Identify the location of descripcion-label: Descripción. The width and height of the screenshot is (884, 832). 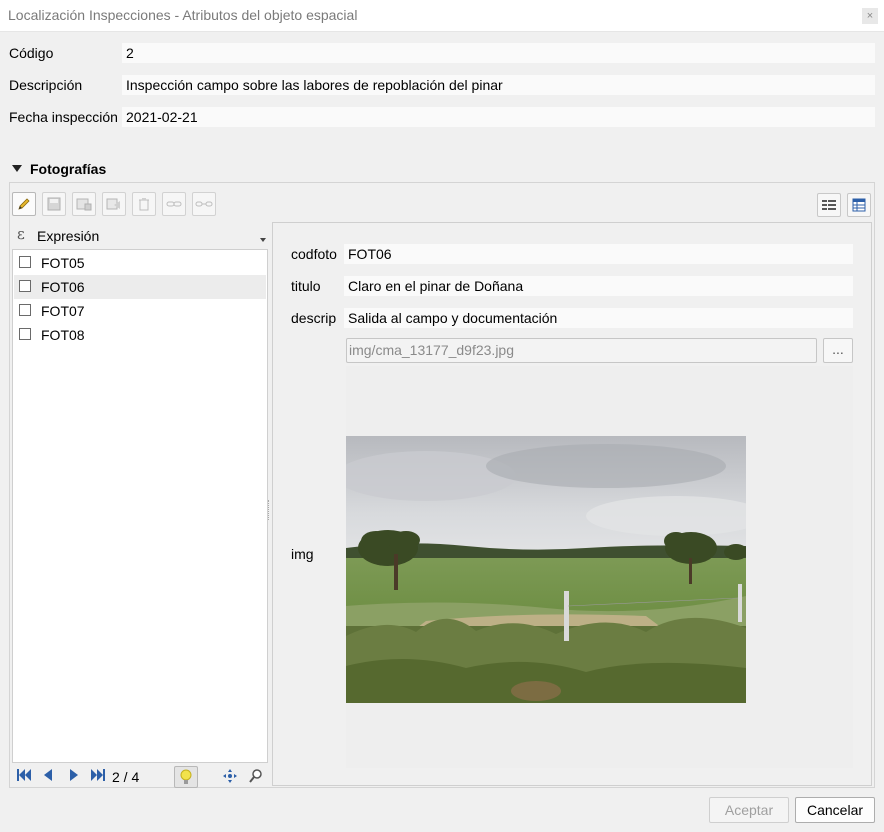
(46, 85).